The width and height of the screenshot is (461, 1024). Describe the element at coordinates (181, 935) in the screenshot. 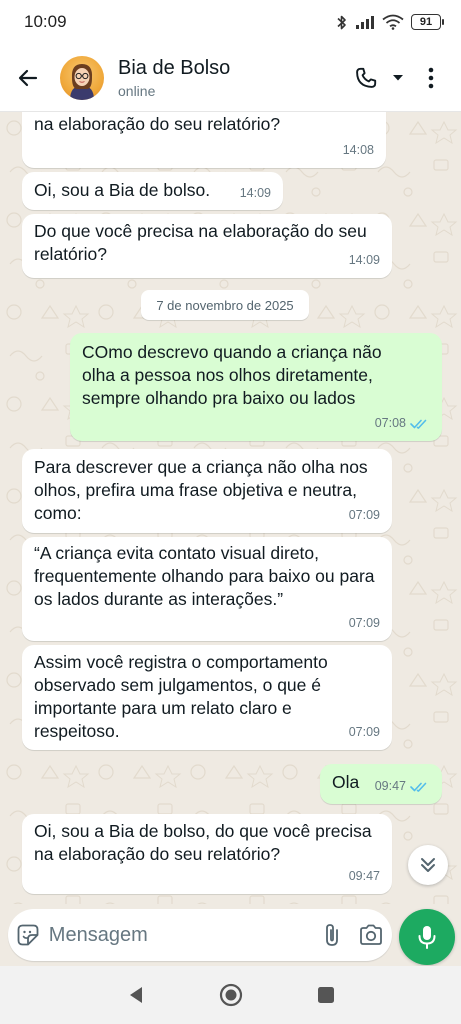

I see `message-input` at that location.